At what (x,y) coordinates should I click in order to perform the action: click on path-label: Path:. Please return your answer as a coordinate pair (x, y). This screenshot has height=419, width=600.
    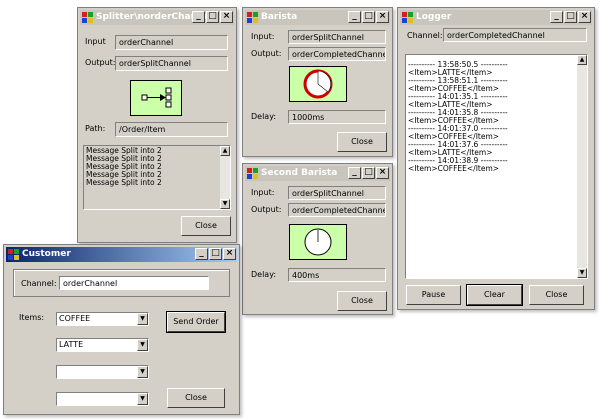
    Looking at the image, I should click on (95, 128).